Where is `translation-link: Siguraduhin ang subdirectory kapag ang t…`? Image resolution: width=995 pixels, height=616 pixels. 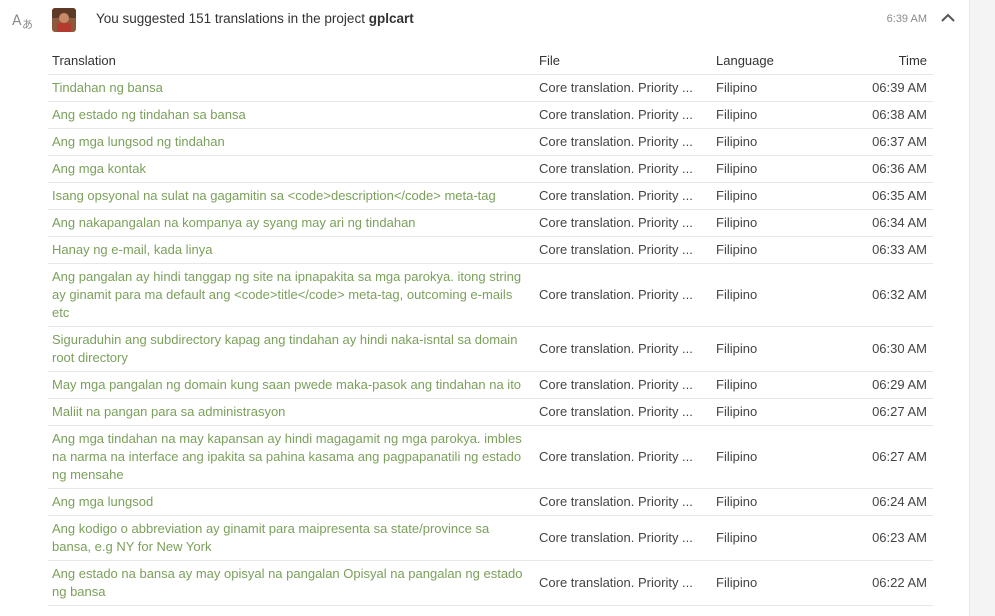
translation-link: Siguraduhin ang subdirectory kapag ang t… is located at coordinates (284, 348).